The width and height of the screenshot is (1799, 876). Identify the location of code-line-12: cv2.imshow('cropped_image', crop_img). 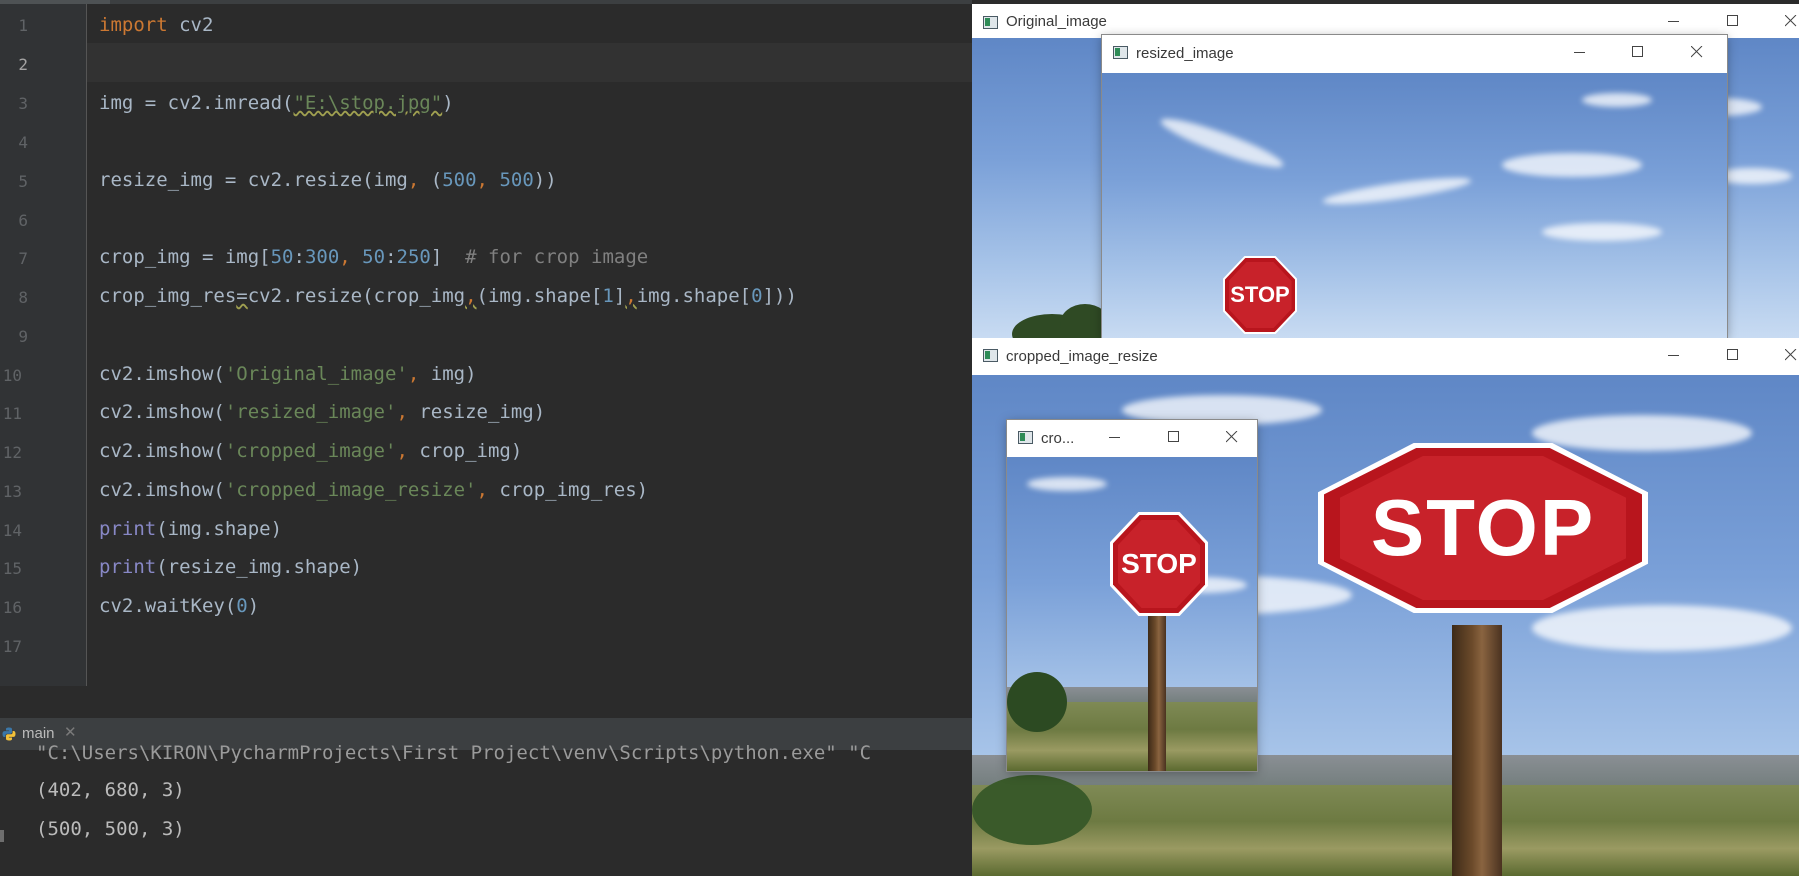
(310, 451).